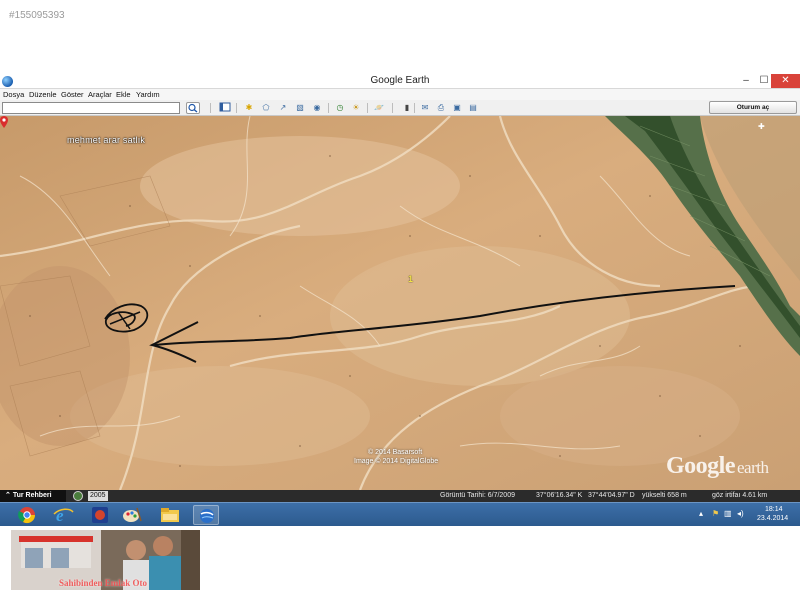  What do you see at coordinates (98, 496) in the screenshot?
I see `imagery-year: 2005` at bounding box center [98, 496].